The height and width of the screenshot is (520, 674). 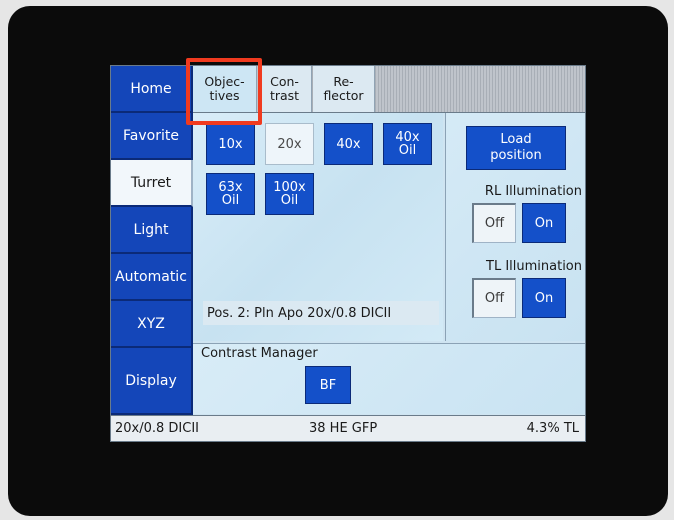 What do you see at coordinates (348, 144) in the screenshot?
I see `objective-40x-button: 40x` at bounding box center [348, 144].